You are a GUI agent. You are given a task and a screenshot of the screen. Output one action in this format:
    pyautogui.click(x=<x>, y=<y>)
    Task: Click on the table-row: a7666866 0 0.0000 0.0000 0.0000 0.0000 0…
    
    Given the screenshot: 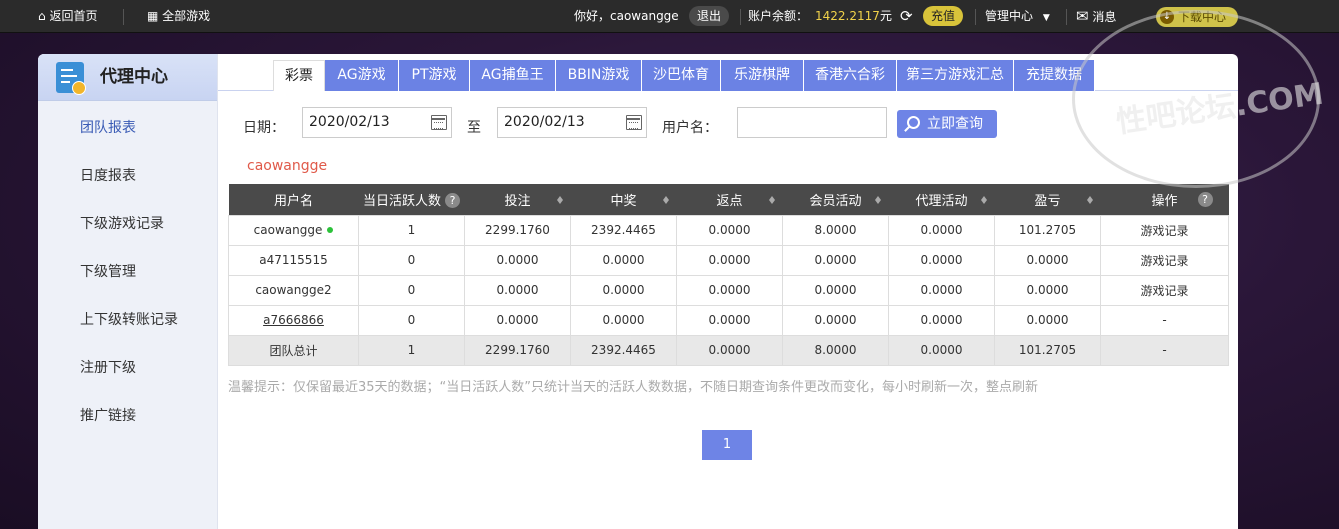 What is the action you would take?
    pyautogui.click(x=728, y=320)
    